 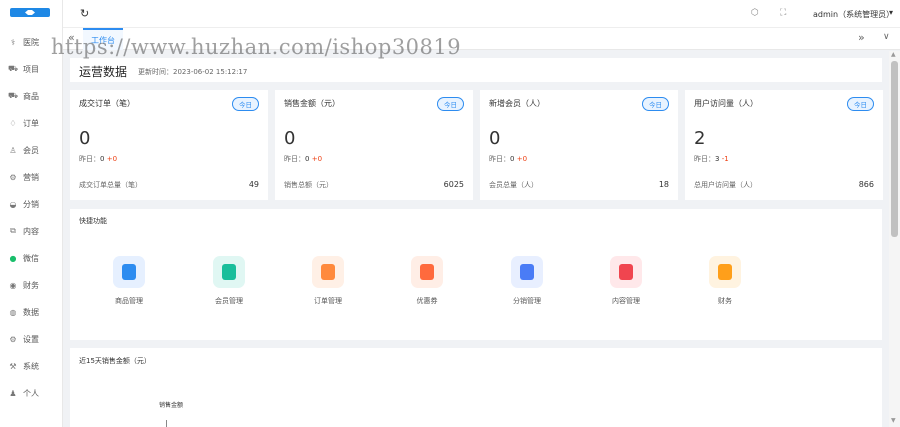 I want to click on sidebar-item-label: 数据, so click(x=31, y=312).